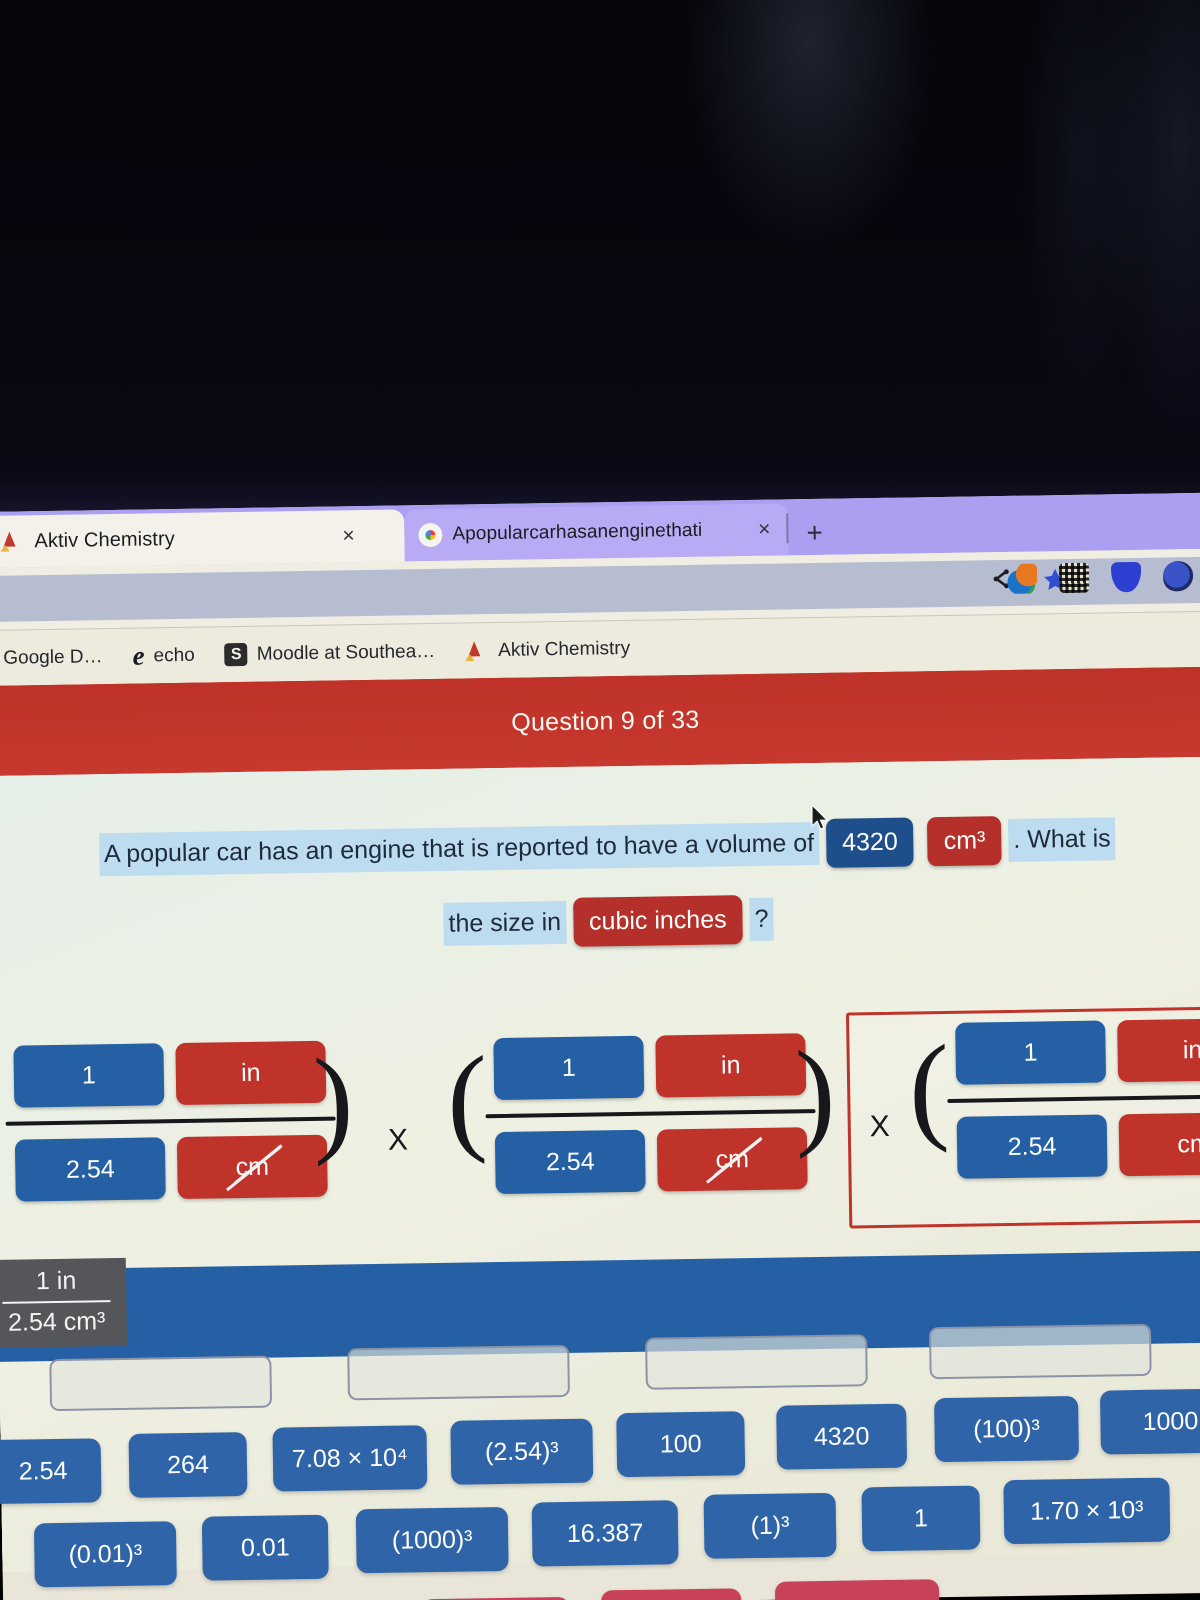  I want to click on tab-active-search: Apopularcarhasanenginethatisre ×, so click(596, 532).